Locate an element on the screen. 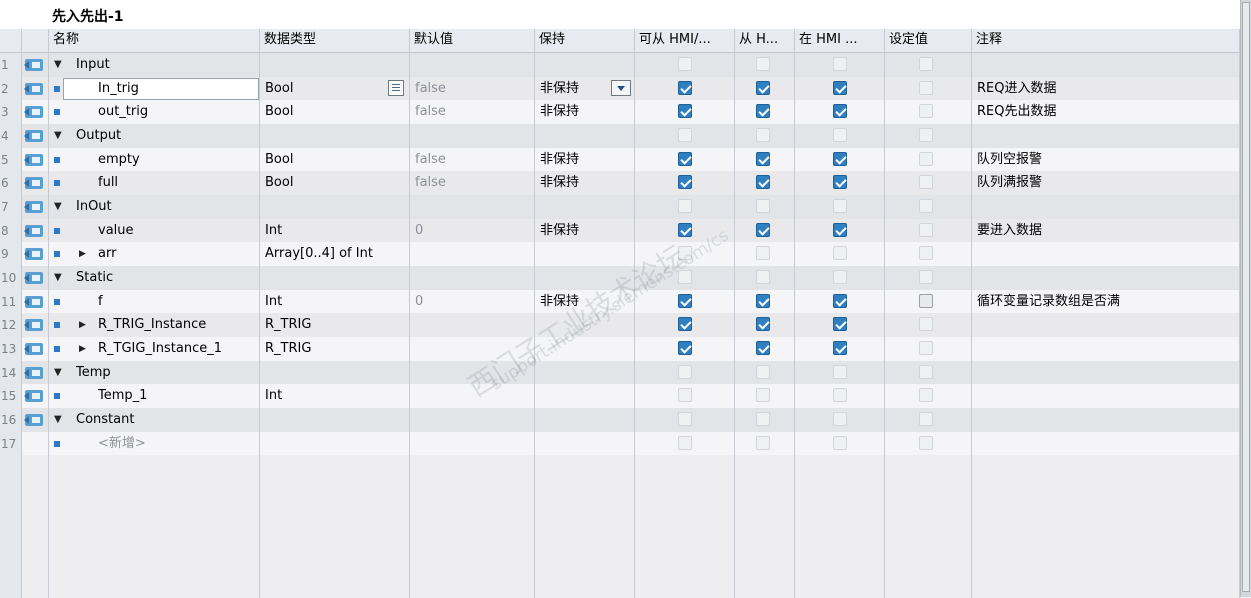 The image size is (1251, 598). table-row: 16 ▼ Constant is located at coordinates (620, 420).